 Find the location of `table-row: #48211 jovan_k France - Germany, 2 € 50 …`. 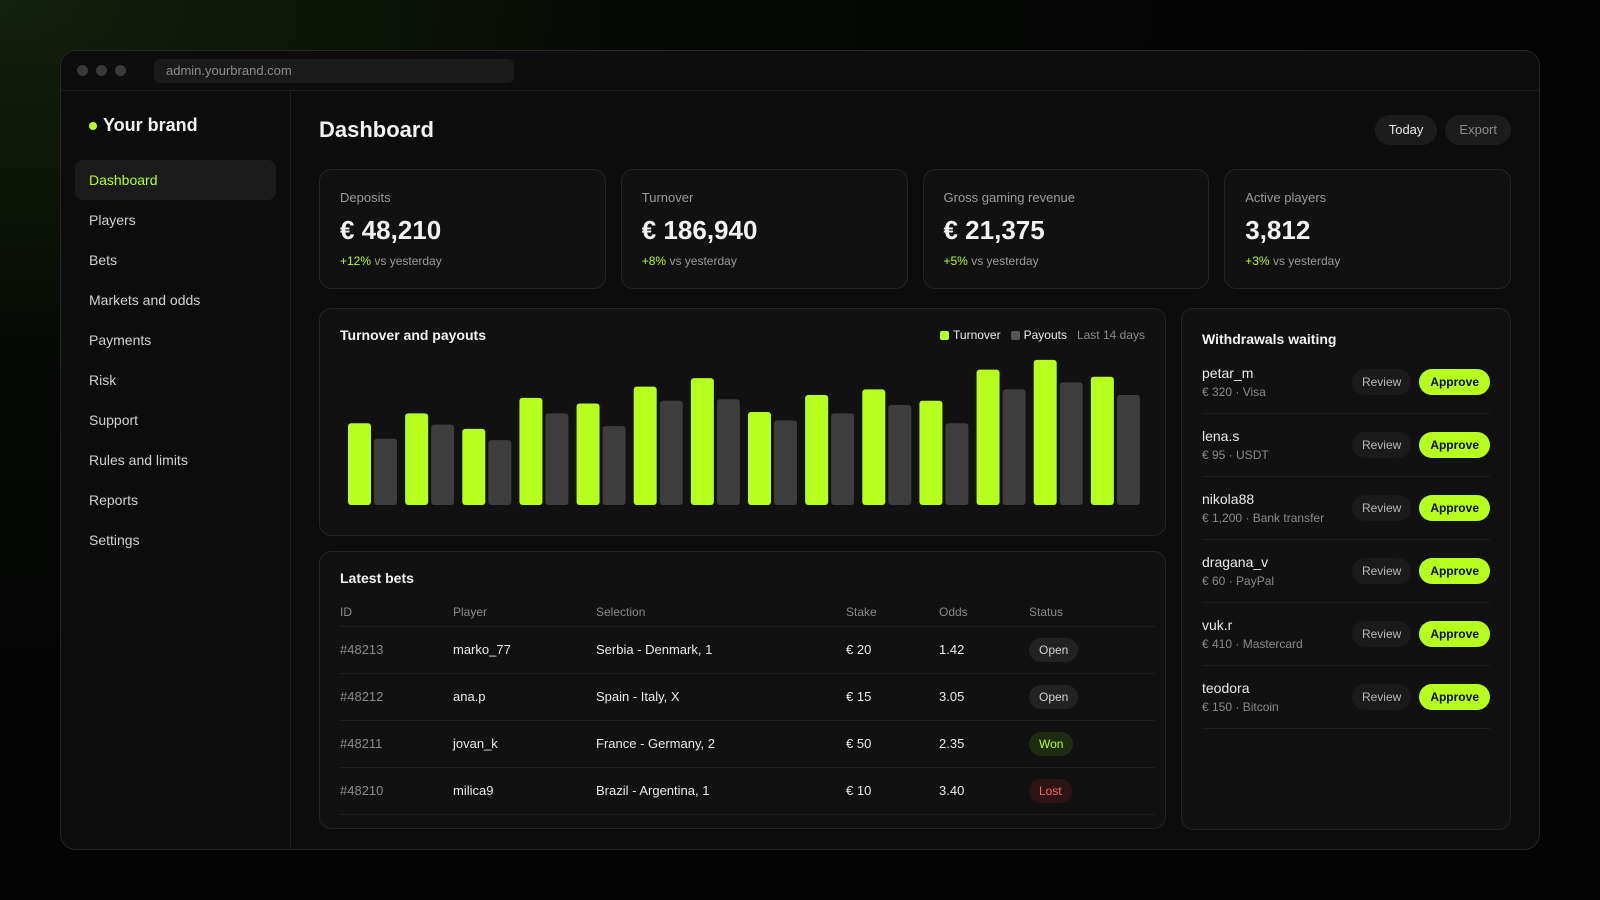

table-row: #48211 jovan_k France - Germany, 2 € 50 … is located at coordinates (747, 744).